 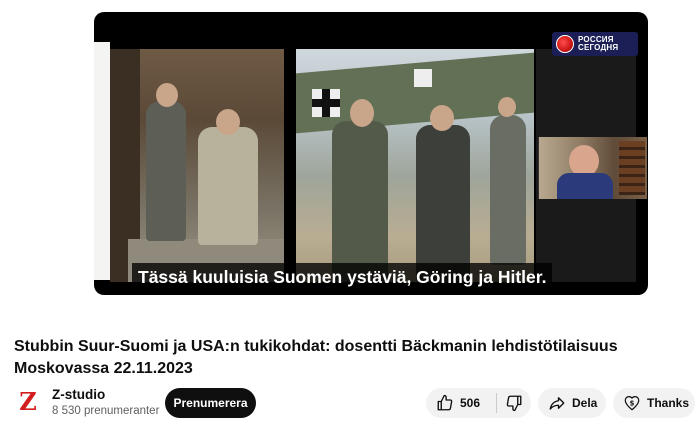 I want to click on like-button: 506, so click(x=461, y=403).